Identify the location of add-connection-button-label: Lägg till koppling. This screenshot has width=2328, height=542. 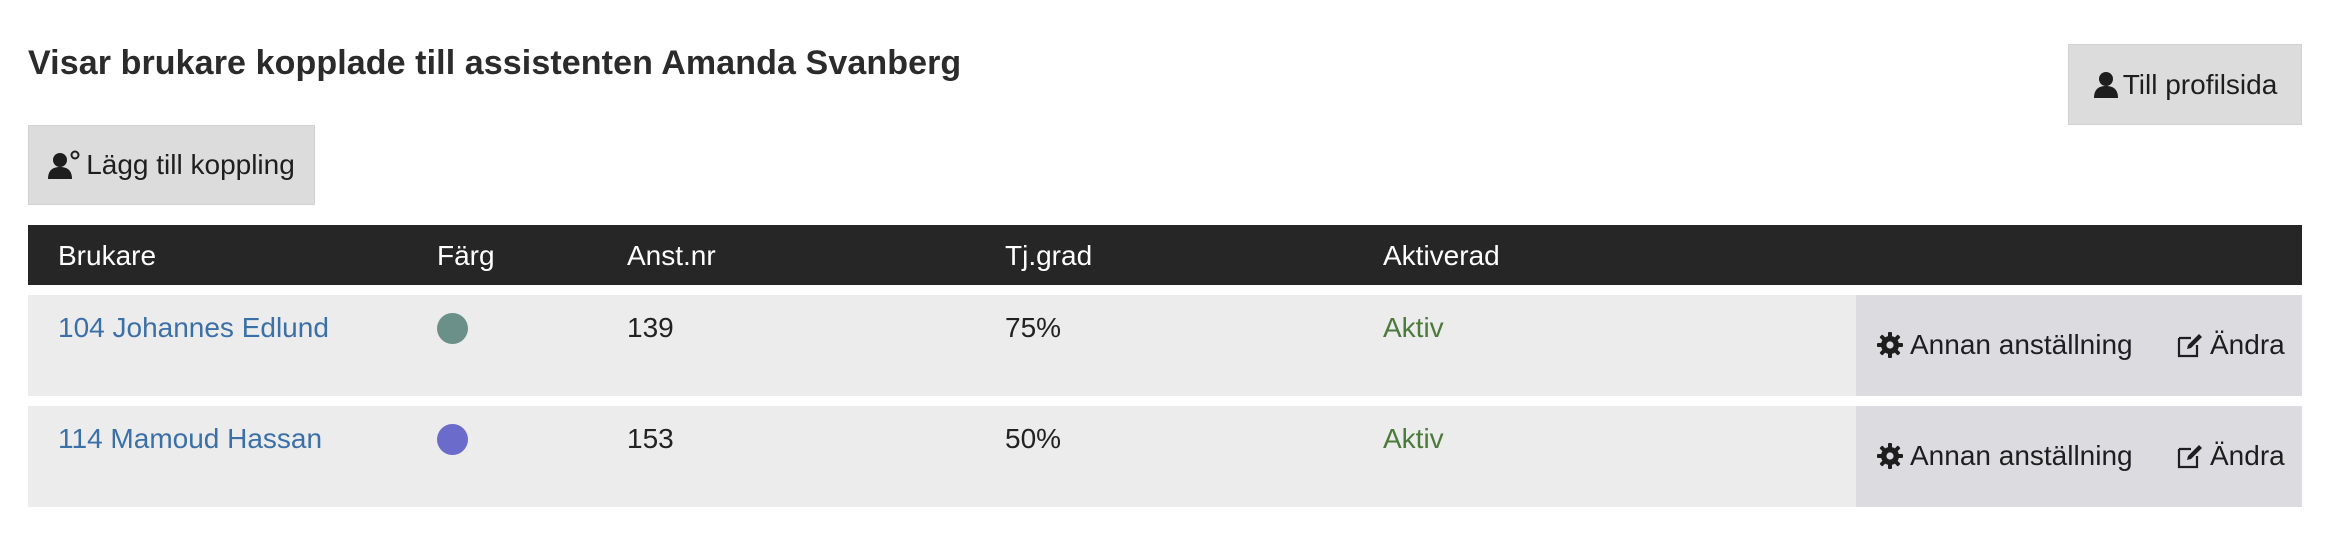
(190, 164).